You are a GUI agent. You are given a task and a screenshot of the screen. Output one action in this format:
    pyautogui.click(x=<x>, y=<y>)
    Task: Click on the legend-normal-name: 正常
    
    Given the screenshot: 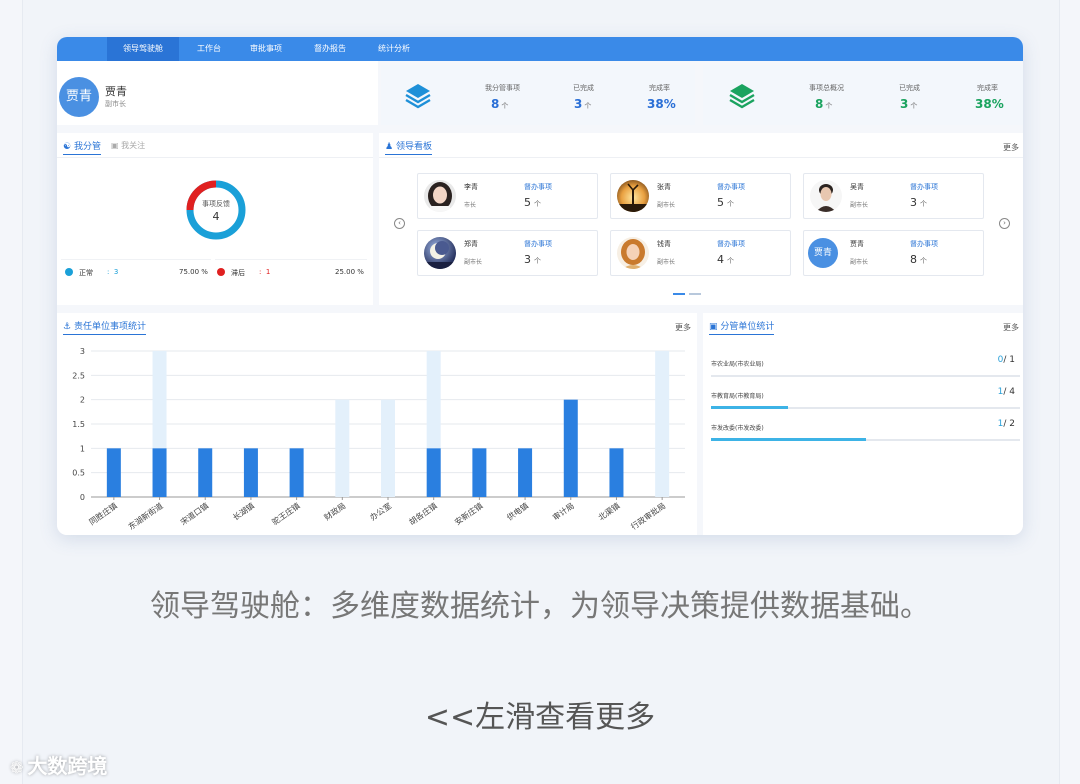 What is the action you would take?
    pyautogui.click(x=86, y=273)
    